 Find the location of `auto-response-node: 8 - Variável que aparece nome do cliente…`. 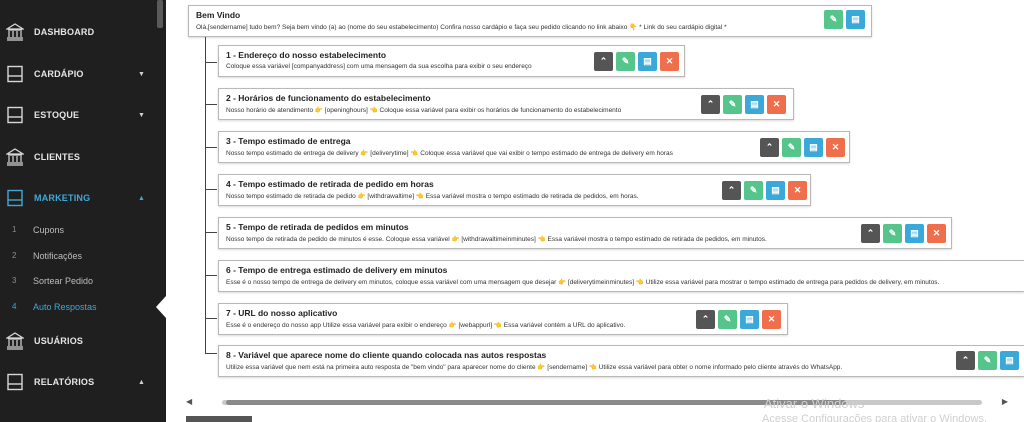

auto-response-node: 8 - Variável que aparece nome do cliente… is located at coordinates (621, 361).